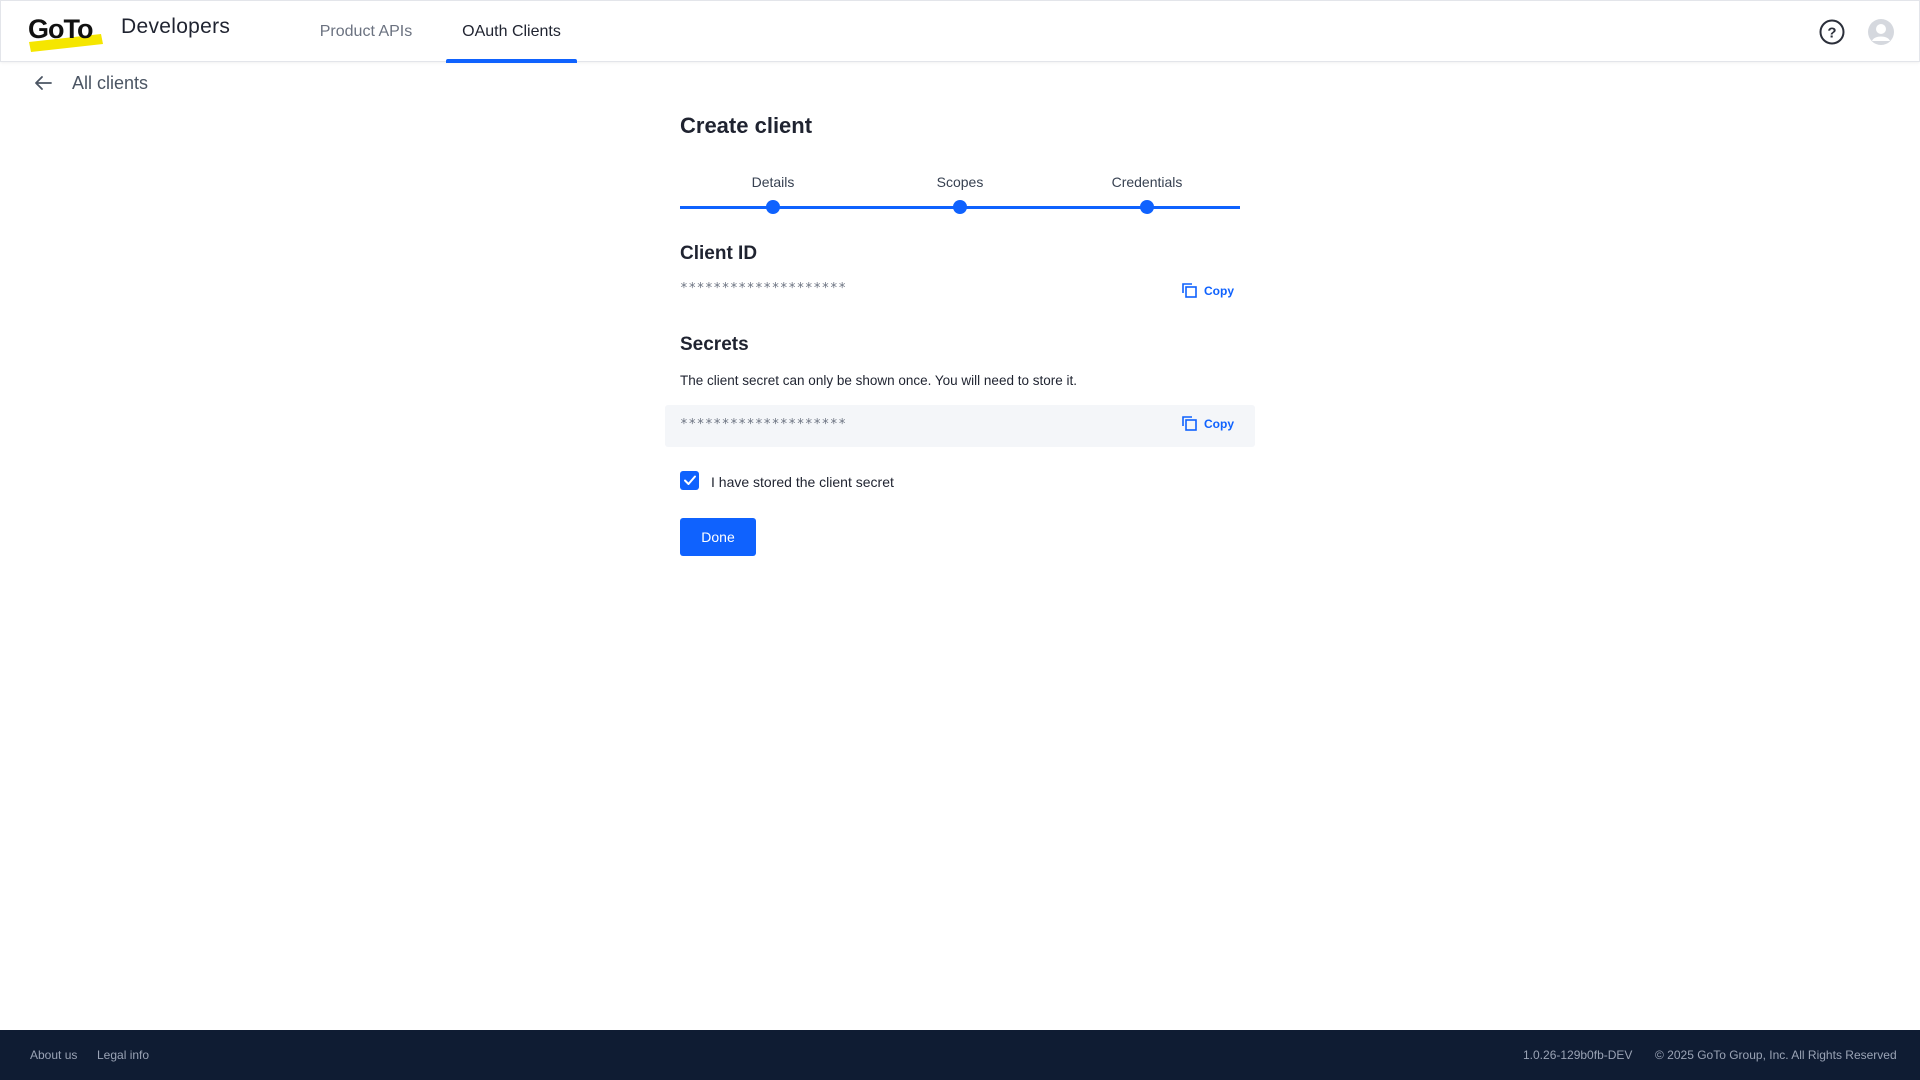 The image size is (1920, 1080). I want to click on stored-secret-checkbox, so click(689, 480).